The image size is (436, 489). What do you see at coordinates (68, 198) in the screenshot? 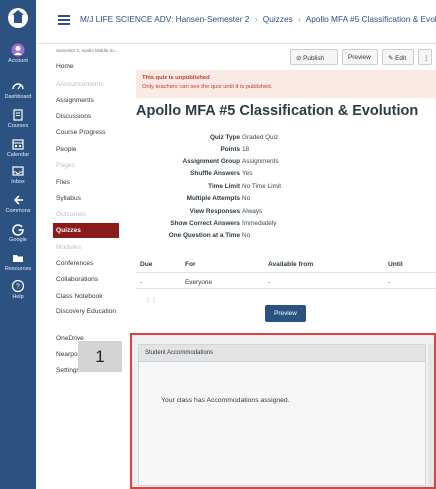
I see `course-nav-syllabus: Syllabus` at bounding box center [68, 198].